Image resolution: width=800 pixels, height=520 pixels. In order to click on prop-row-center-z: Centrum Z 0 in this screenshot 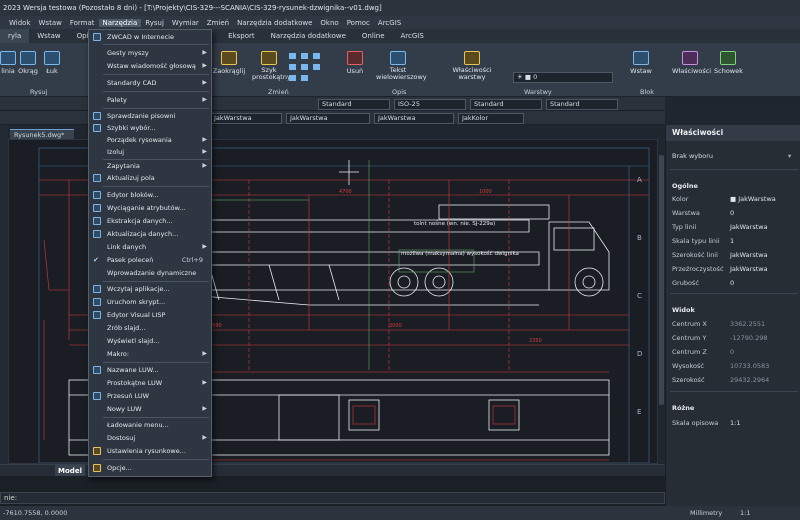, I will do `click(735, 352)`.